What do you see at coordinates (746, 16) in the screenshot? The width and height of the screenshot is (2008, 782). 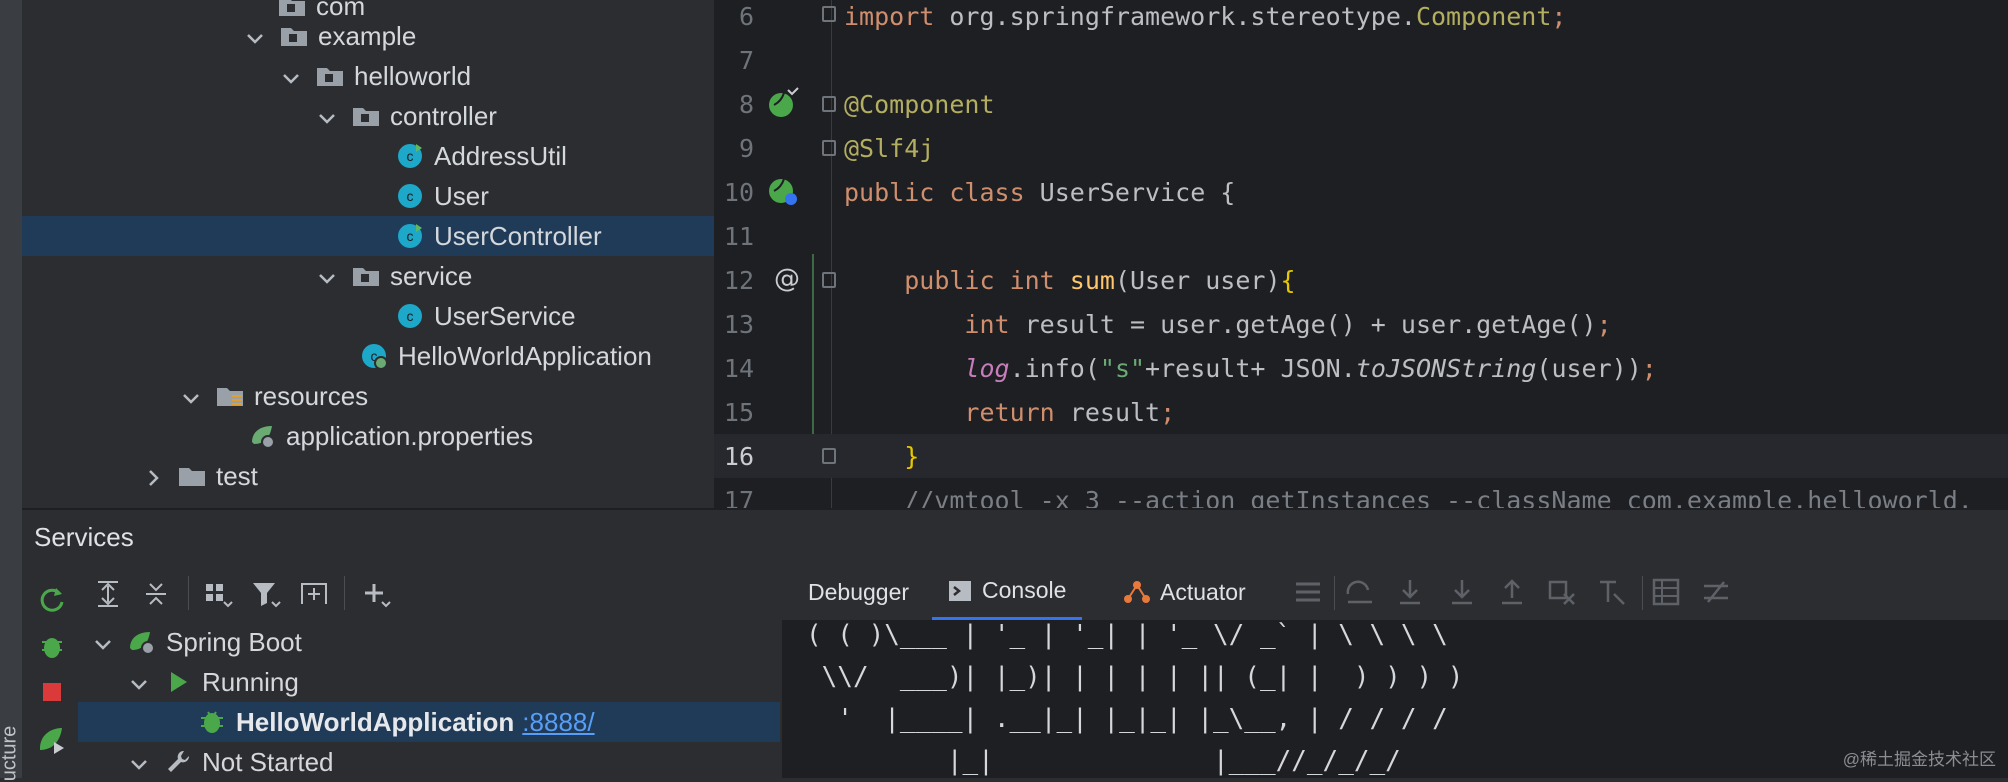 I see `line-number: 6` at bounding box center [746, 16].